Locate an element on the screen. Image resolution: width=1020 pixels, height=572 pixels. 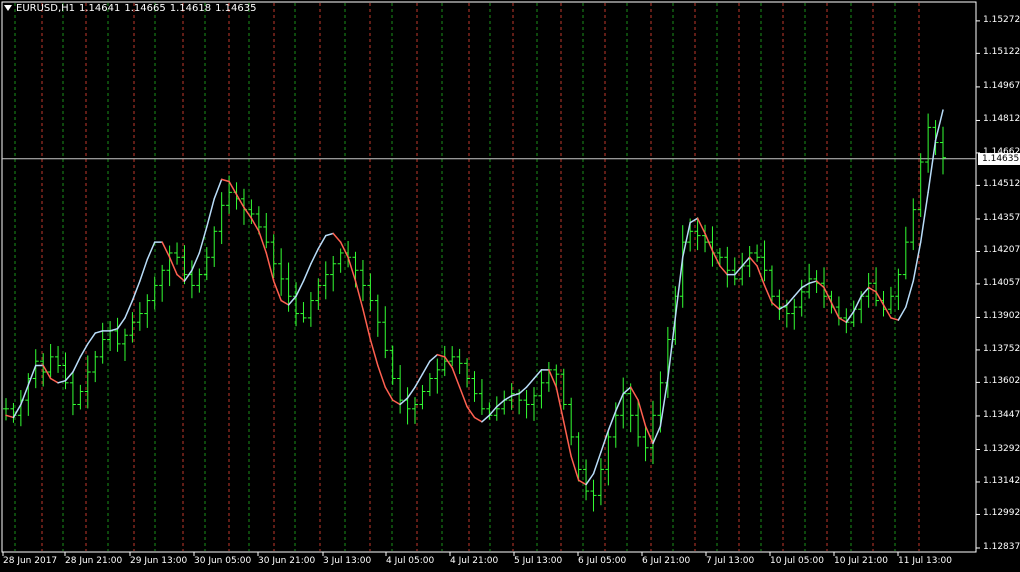
x-tick-label: 5 Jul 13:00 is located at coordinates (538, 561).